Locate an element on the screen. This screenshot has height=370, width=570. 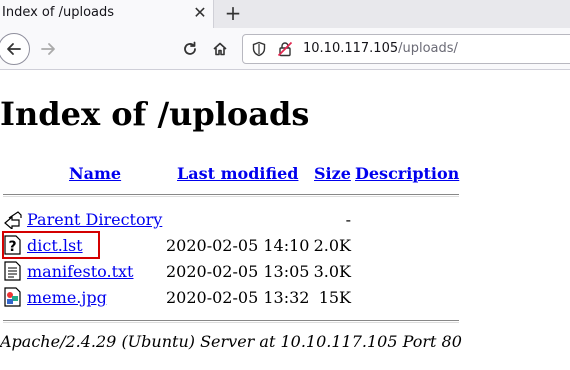
file-date: 2020-02-05 13:32 is located at coordinates (238, 297).